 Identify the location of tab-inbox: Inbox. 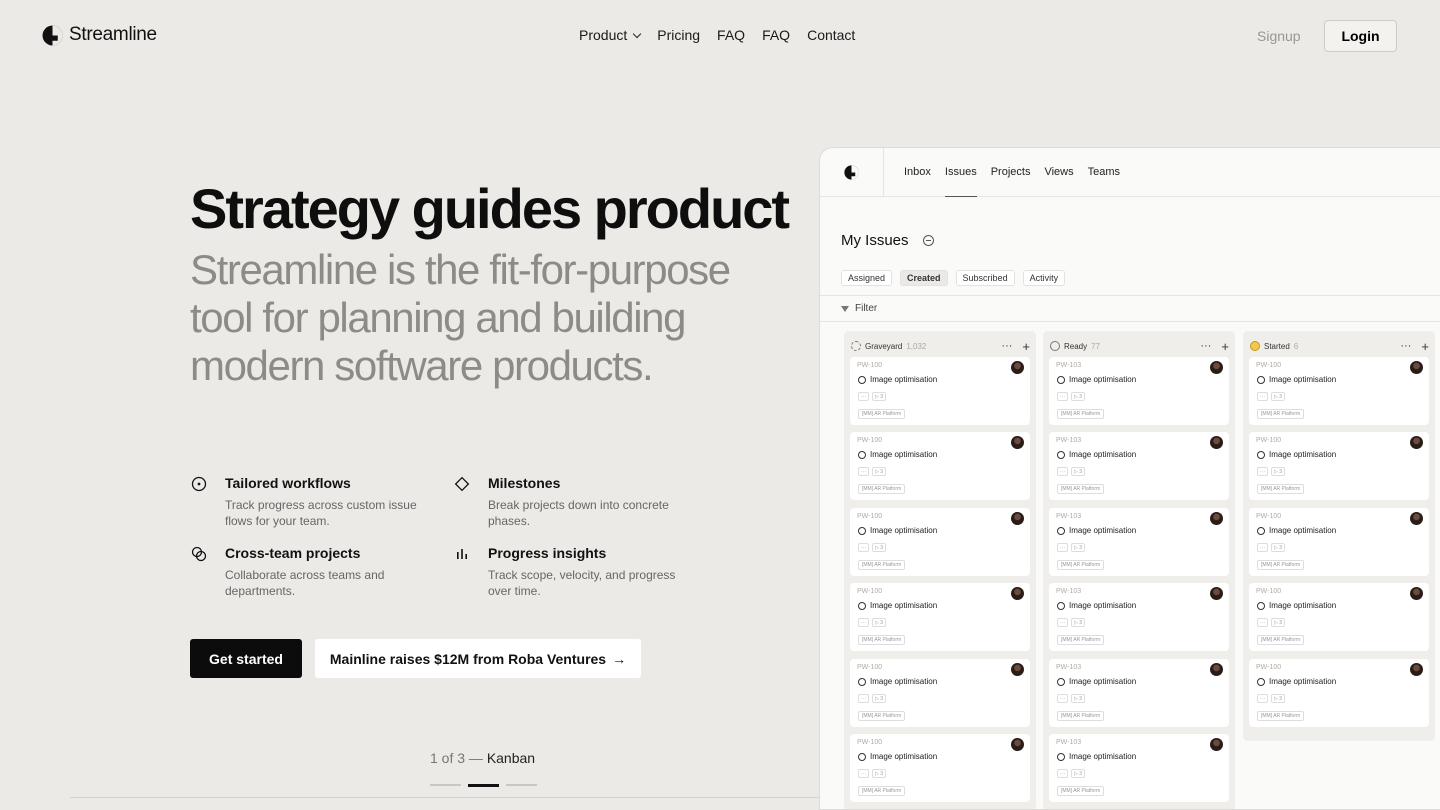
(917, 172).